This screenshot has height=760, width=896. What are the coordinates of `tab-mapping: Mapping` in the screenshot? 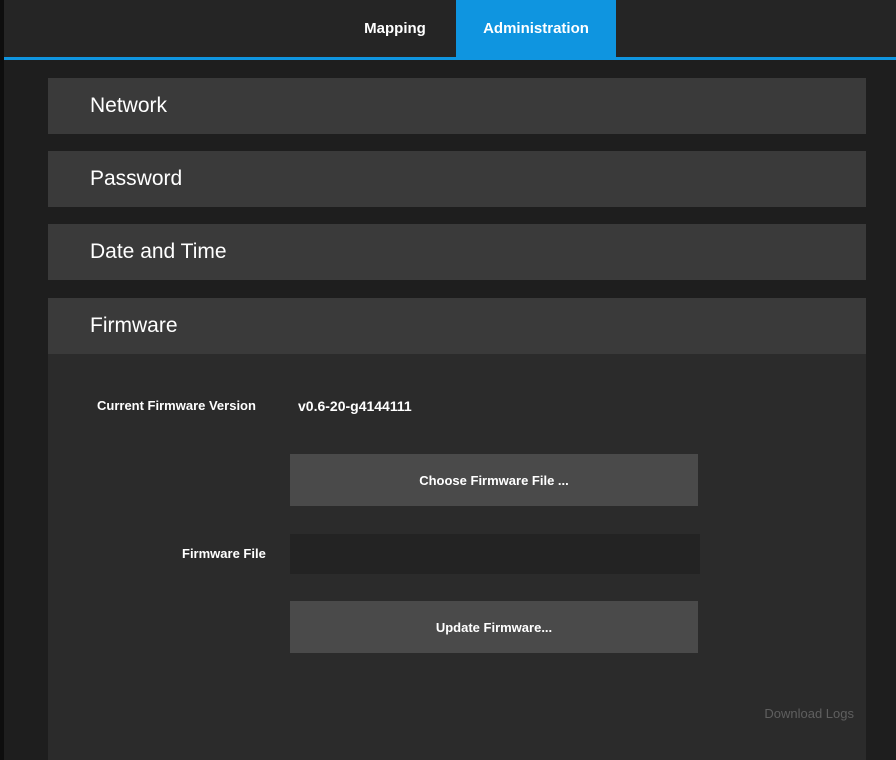 It's located at (395, 28).